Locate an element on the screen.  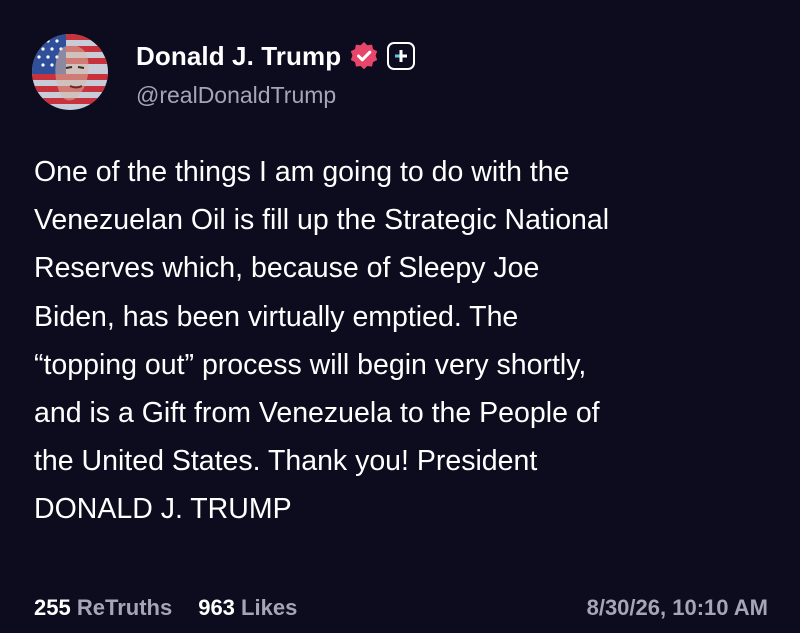
author-name-row: Donald J. Trump is located at coordinates (276, 56).